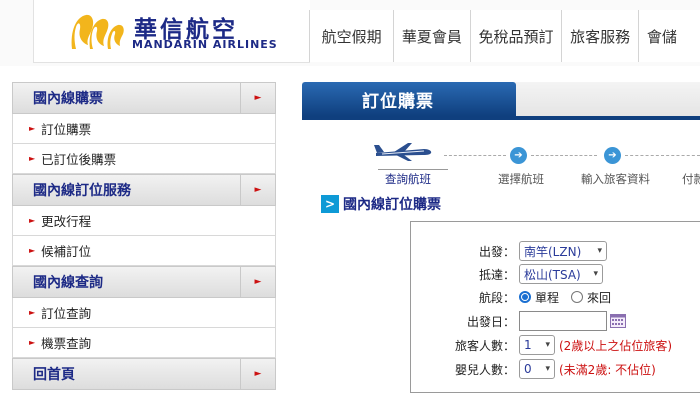  I want to click on top-nav-dutyfree: 免稅品預訂, so click(515, 36).